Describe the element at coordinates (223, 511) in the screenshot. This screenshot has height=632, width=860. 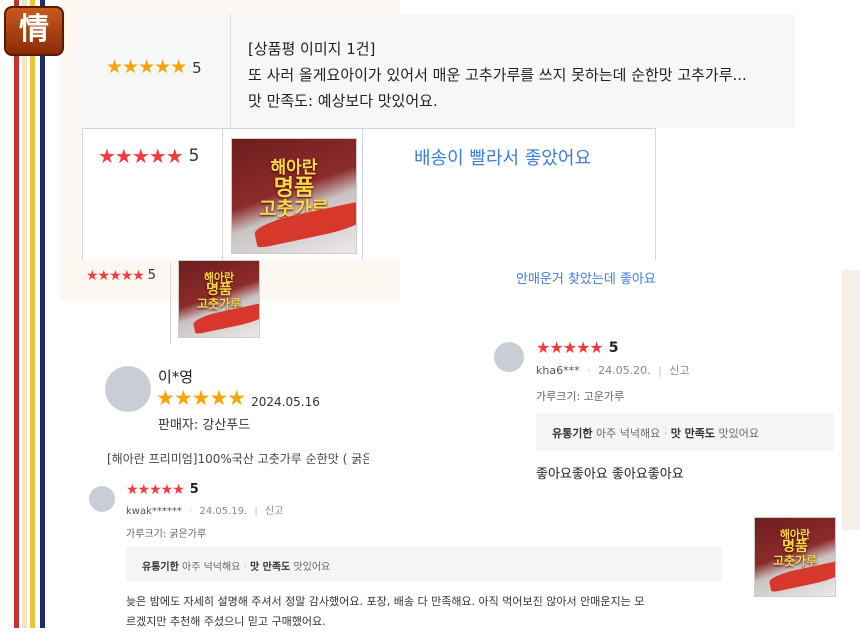
I see `review-6-date: 24.05.19.` at that location.